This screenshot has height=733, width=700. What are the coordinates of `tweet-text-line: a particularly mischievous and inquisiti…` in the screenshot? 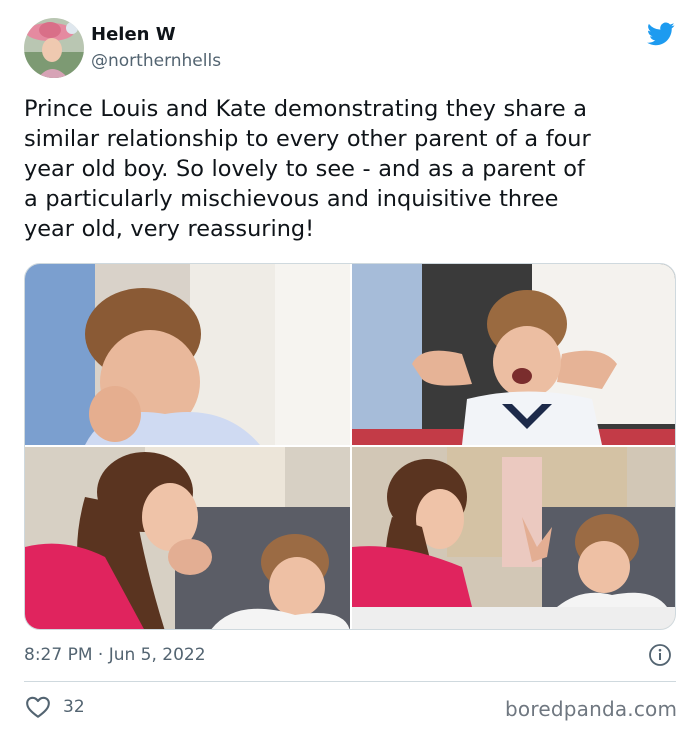 It's located at (291, 199).